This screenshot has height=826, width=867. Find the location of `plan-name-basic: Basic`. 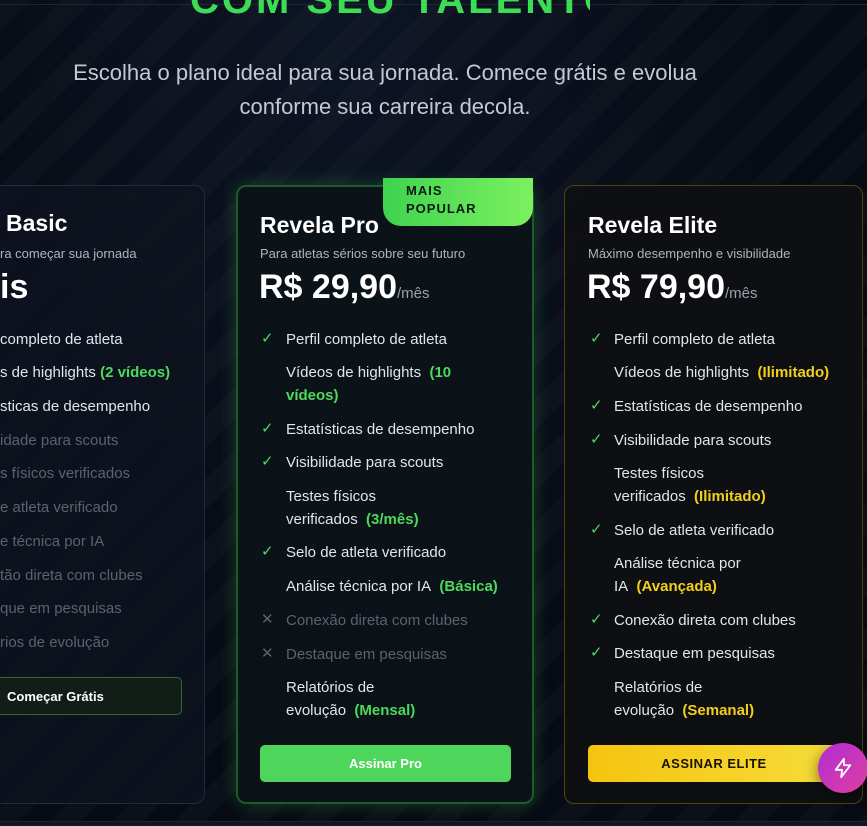

plan-name-basic: Basic is located at coordinates (37, 223).